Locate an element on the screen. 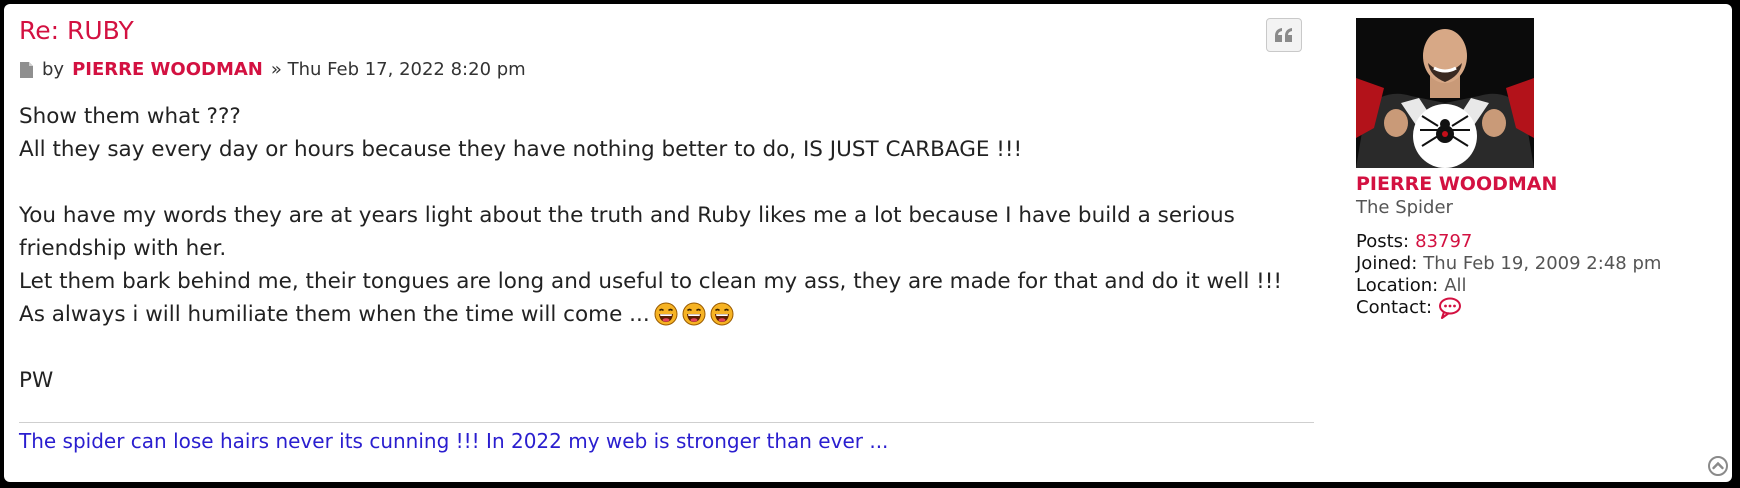 This screenshot has height=488, width=1740. profile-username-link: PIERRE WOODMAN is located at coordinates (1456, 184).